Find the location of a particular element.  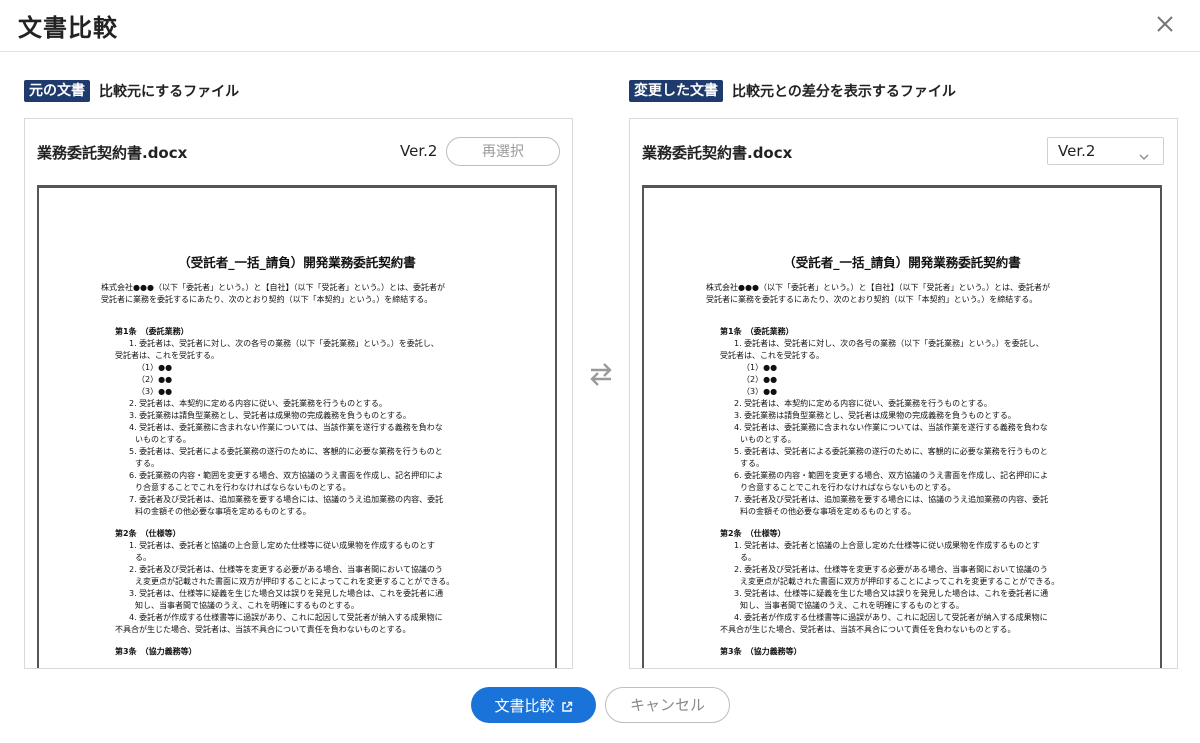

compare-button: 文書比較 is located at coordinates (533, 705).